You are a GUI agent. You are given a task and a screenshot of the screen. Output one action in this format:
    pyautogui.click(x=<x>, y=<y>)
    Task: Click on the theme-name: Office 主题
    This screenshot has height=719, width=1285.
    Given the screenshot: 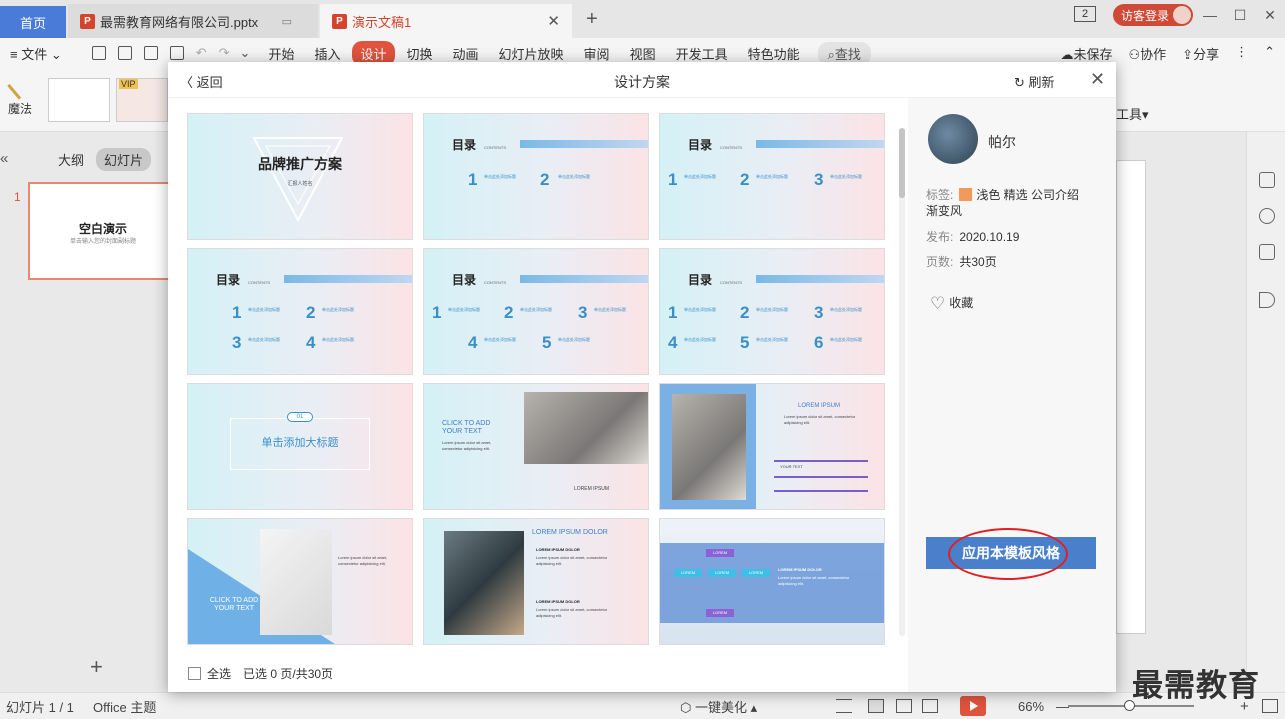 What is the action you would take?
    pyautogui.click(x=124, y=706)
    